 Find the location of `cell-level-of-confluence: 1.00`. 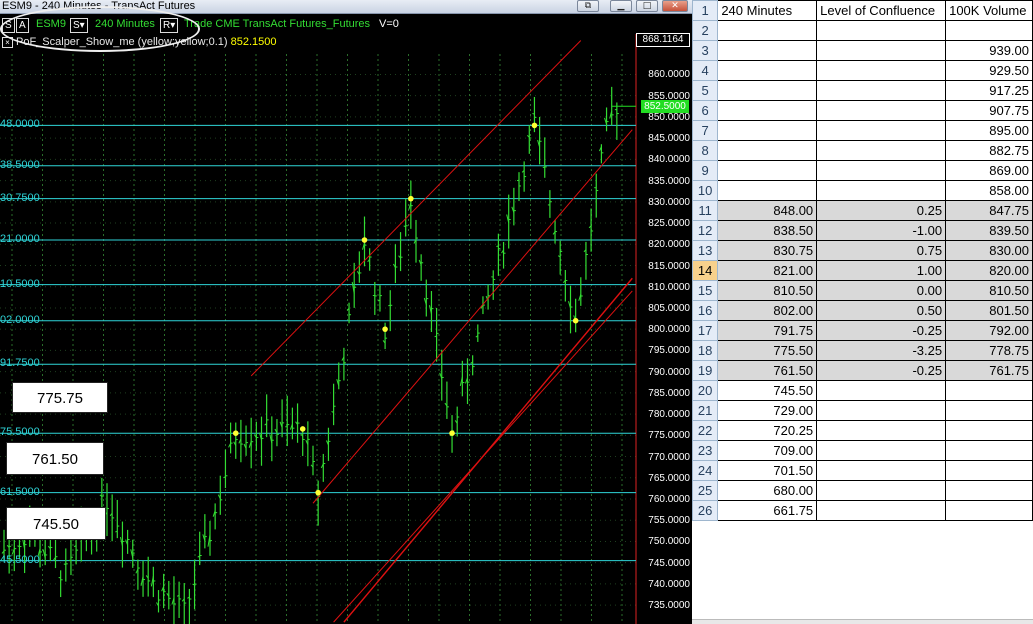

cell-level-of-confluence: 1.00 is located at coordinates (881, 270).